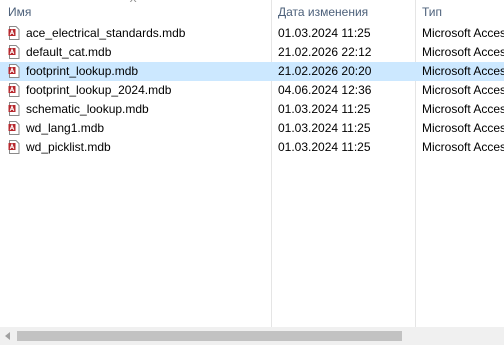 The width and height of the screenshot is (504, 345). What do you see at coordinates (19, 12) in the screenshot?
I see `column-header-name: Имя` at bounding box center [19, 12].